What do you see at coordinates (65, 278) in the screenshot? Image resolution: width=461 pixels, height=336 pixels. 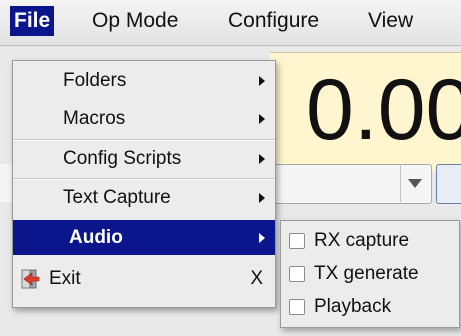 I see `menu-item-label: Exit` at bounding box center [65, 278].